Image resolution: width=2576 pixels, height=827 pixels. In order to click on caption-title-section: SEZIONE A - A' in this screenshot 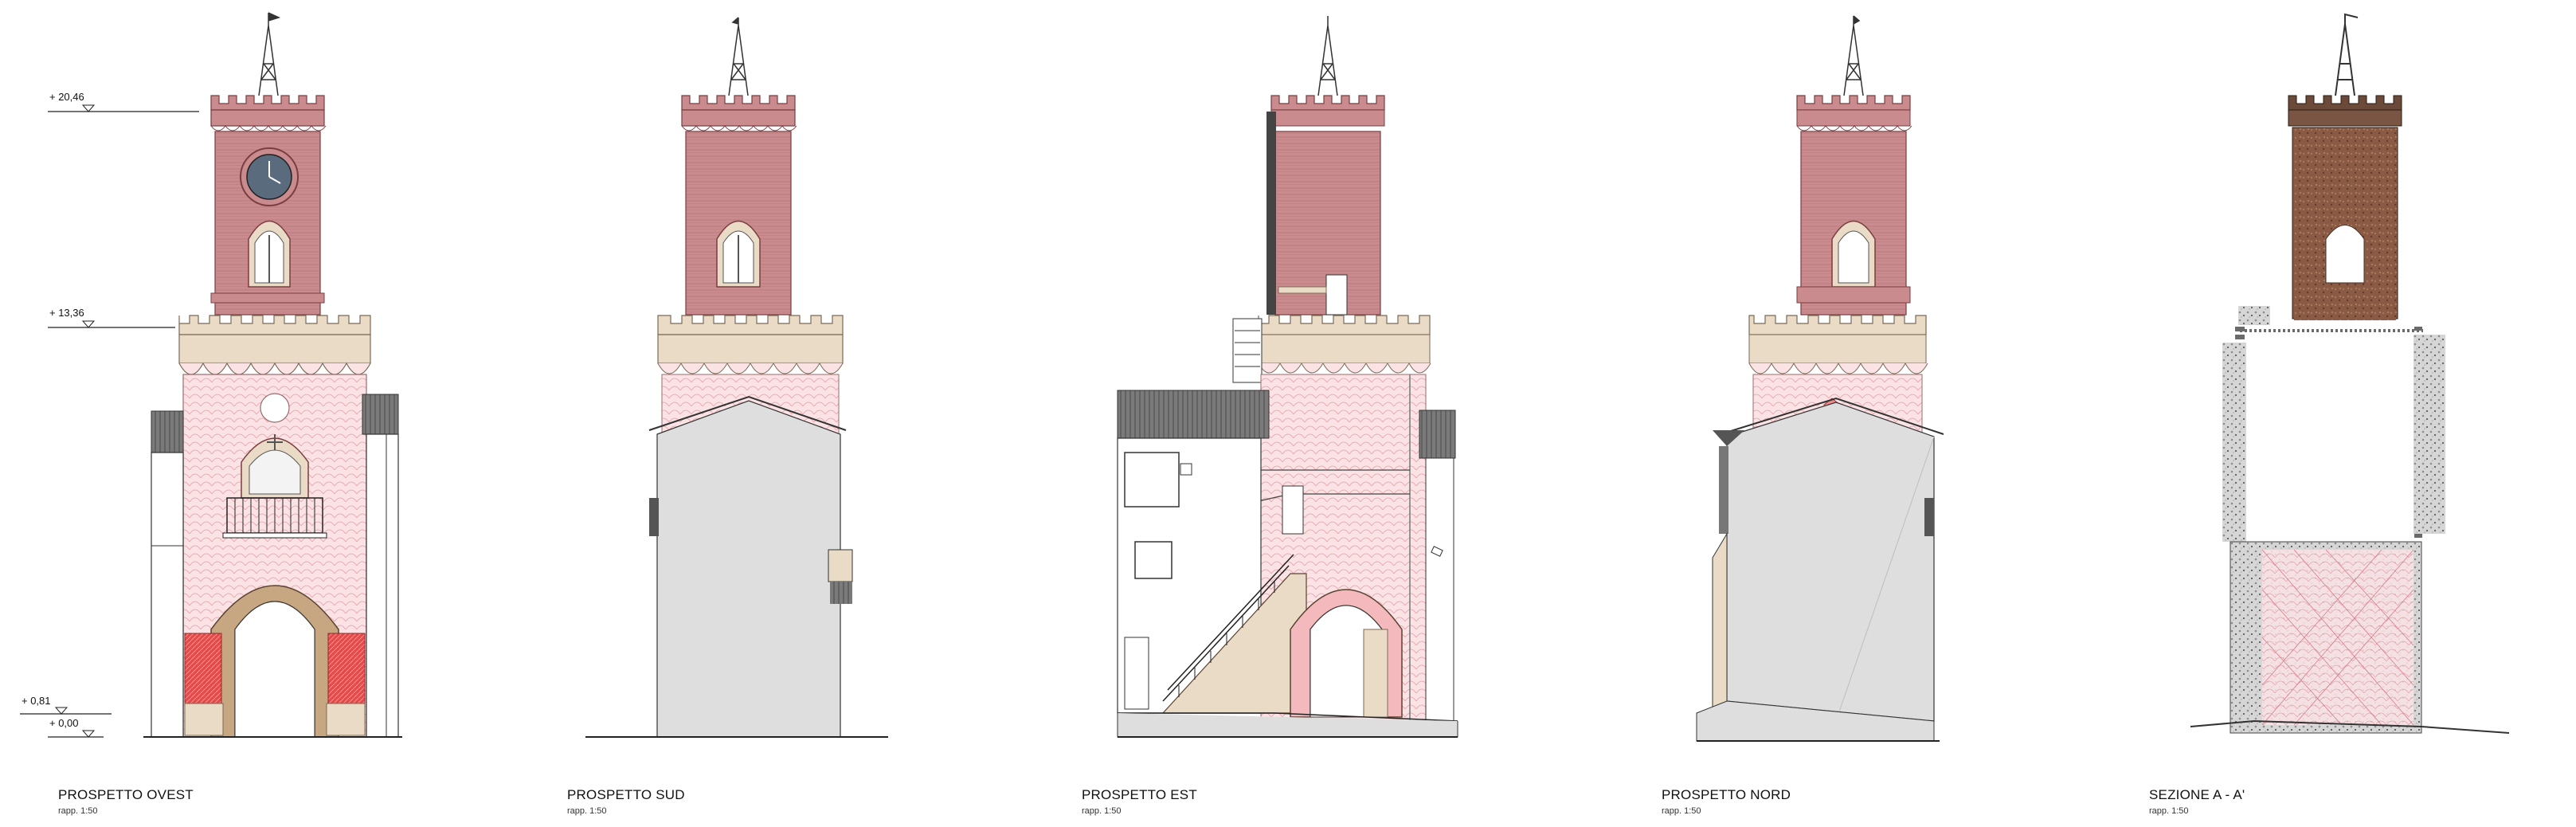, I will do `click(2197, 794)`.